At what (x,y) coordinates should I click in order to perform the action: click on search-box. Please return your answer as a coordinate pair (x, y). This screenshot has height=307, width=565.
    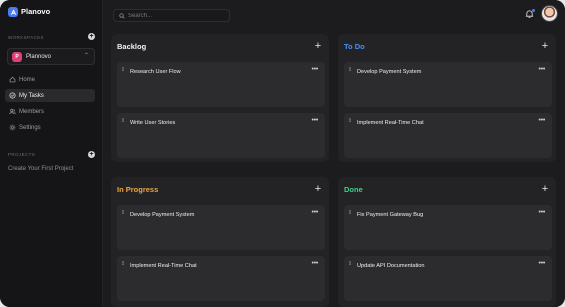
    Looking at the image, I should click on (171, 15).